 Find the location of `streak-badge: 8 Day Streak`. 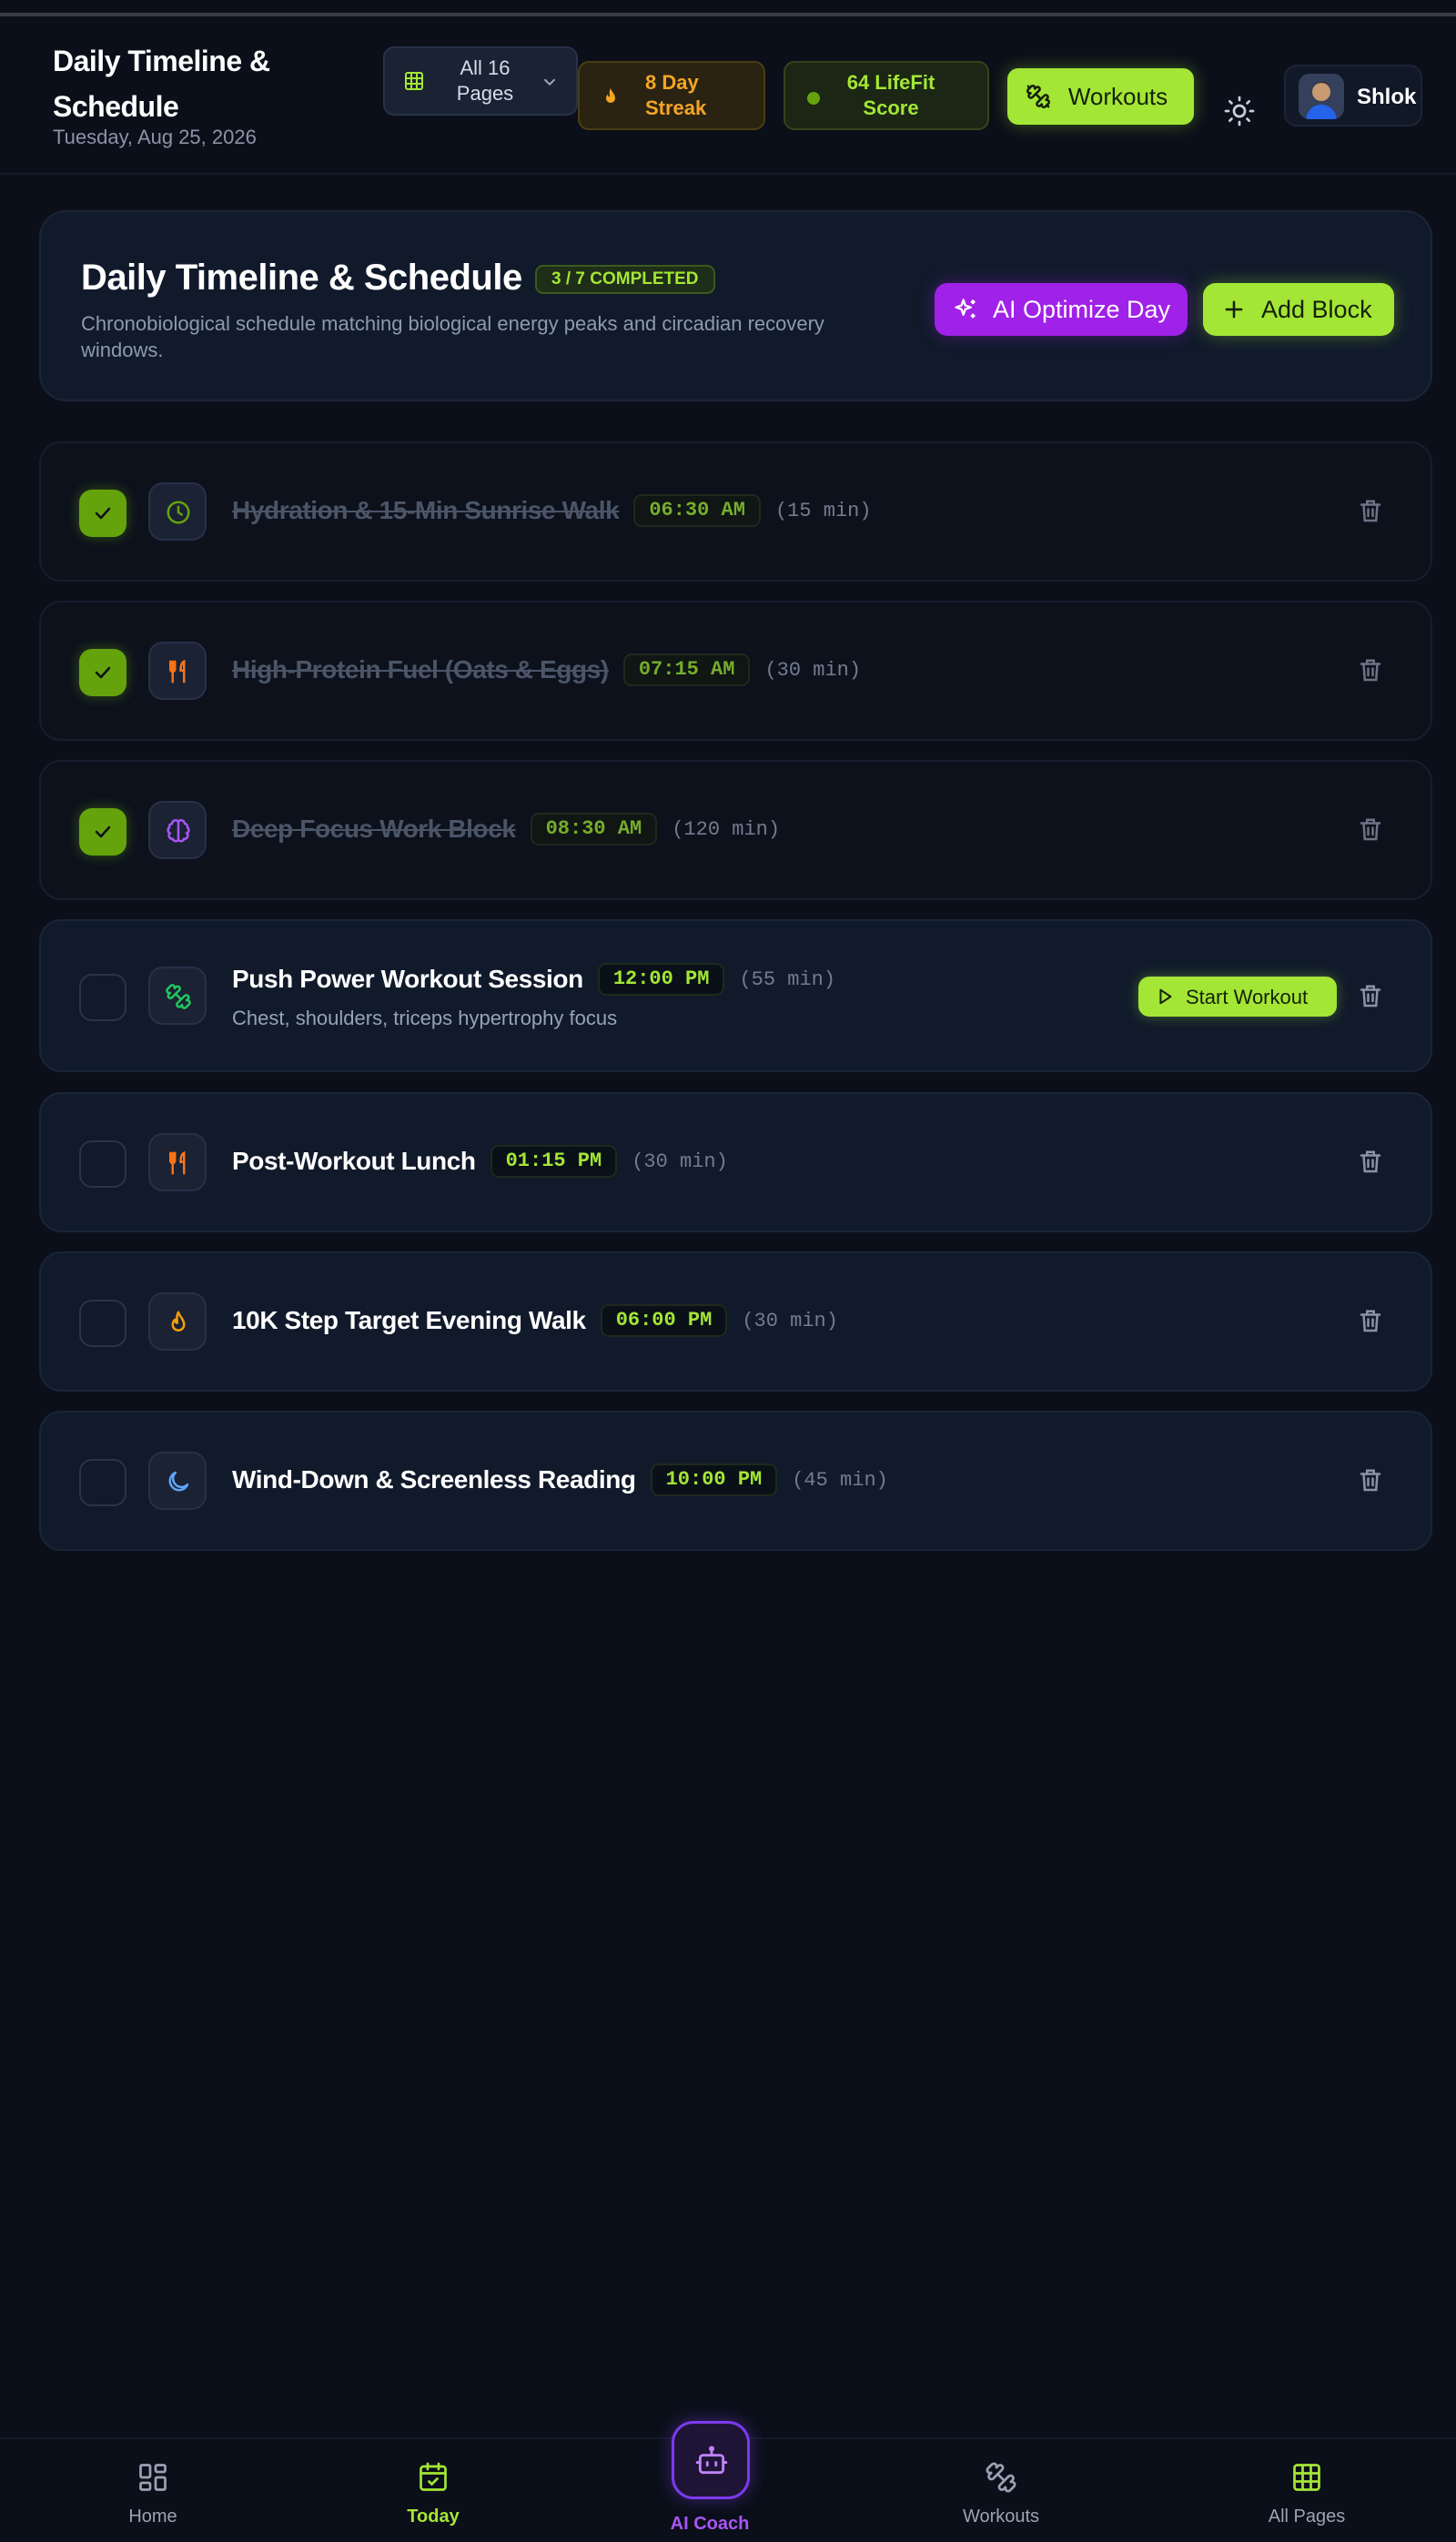

streak-badge: 8 Day Streak is located at coordinates (671, 95).